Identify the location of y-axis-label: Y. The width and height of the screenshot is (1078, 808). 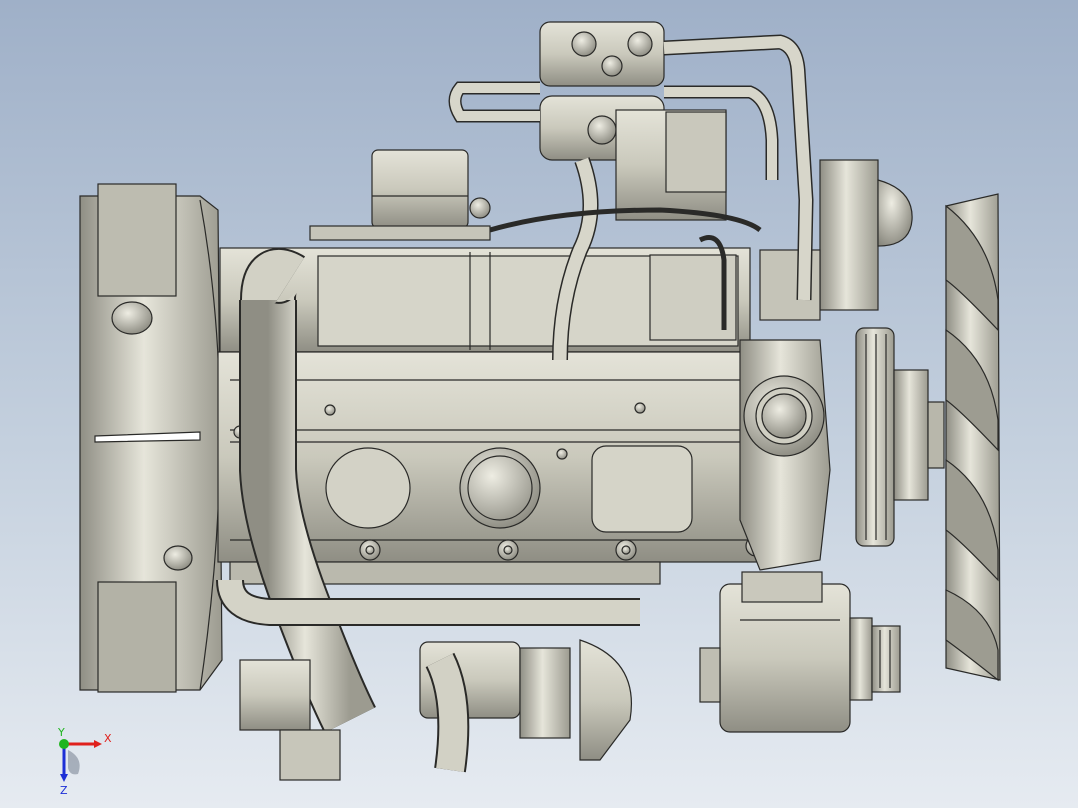
(61, 733).